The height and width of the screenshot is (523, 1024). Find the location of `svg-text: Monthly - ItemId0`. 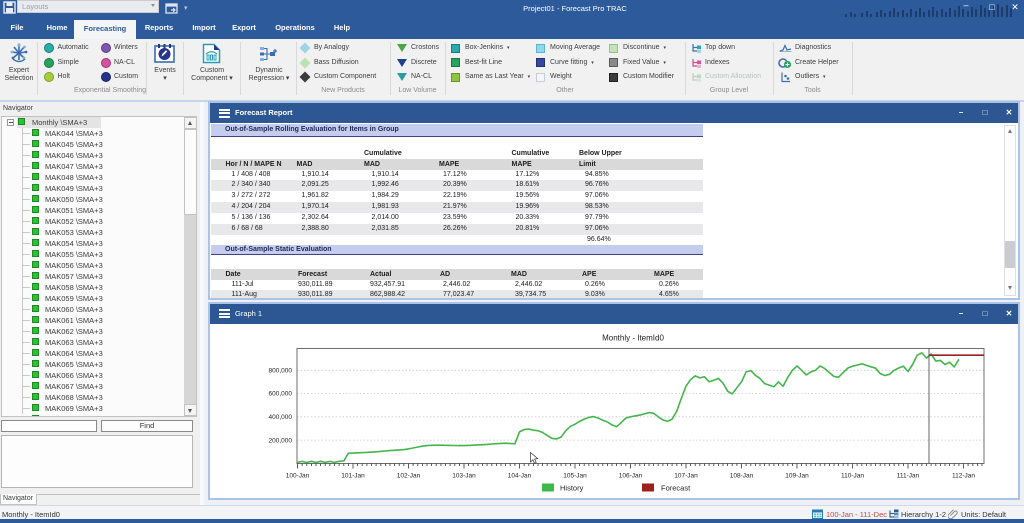

svg-text: Monthly - ItemId0 is located at coordinates (633, 337).